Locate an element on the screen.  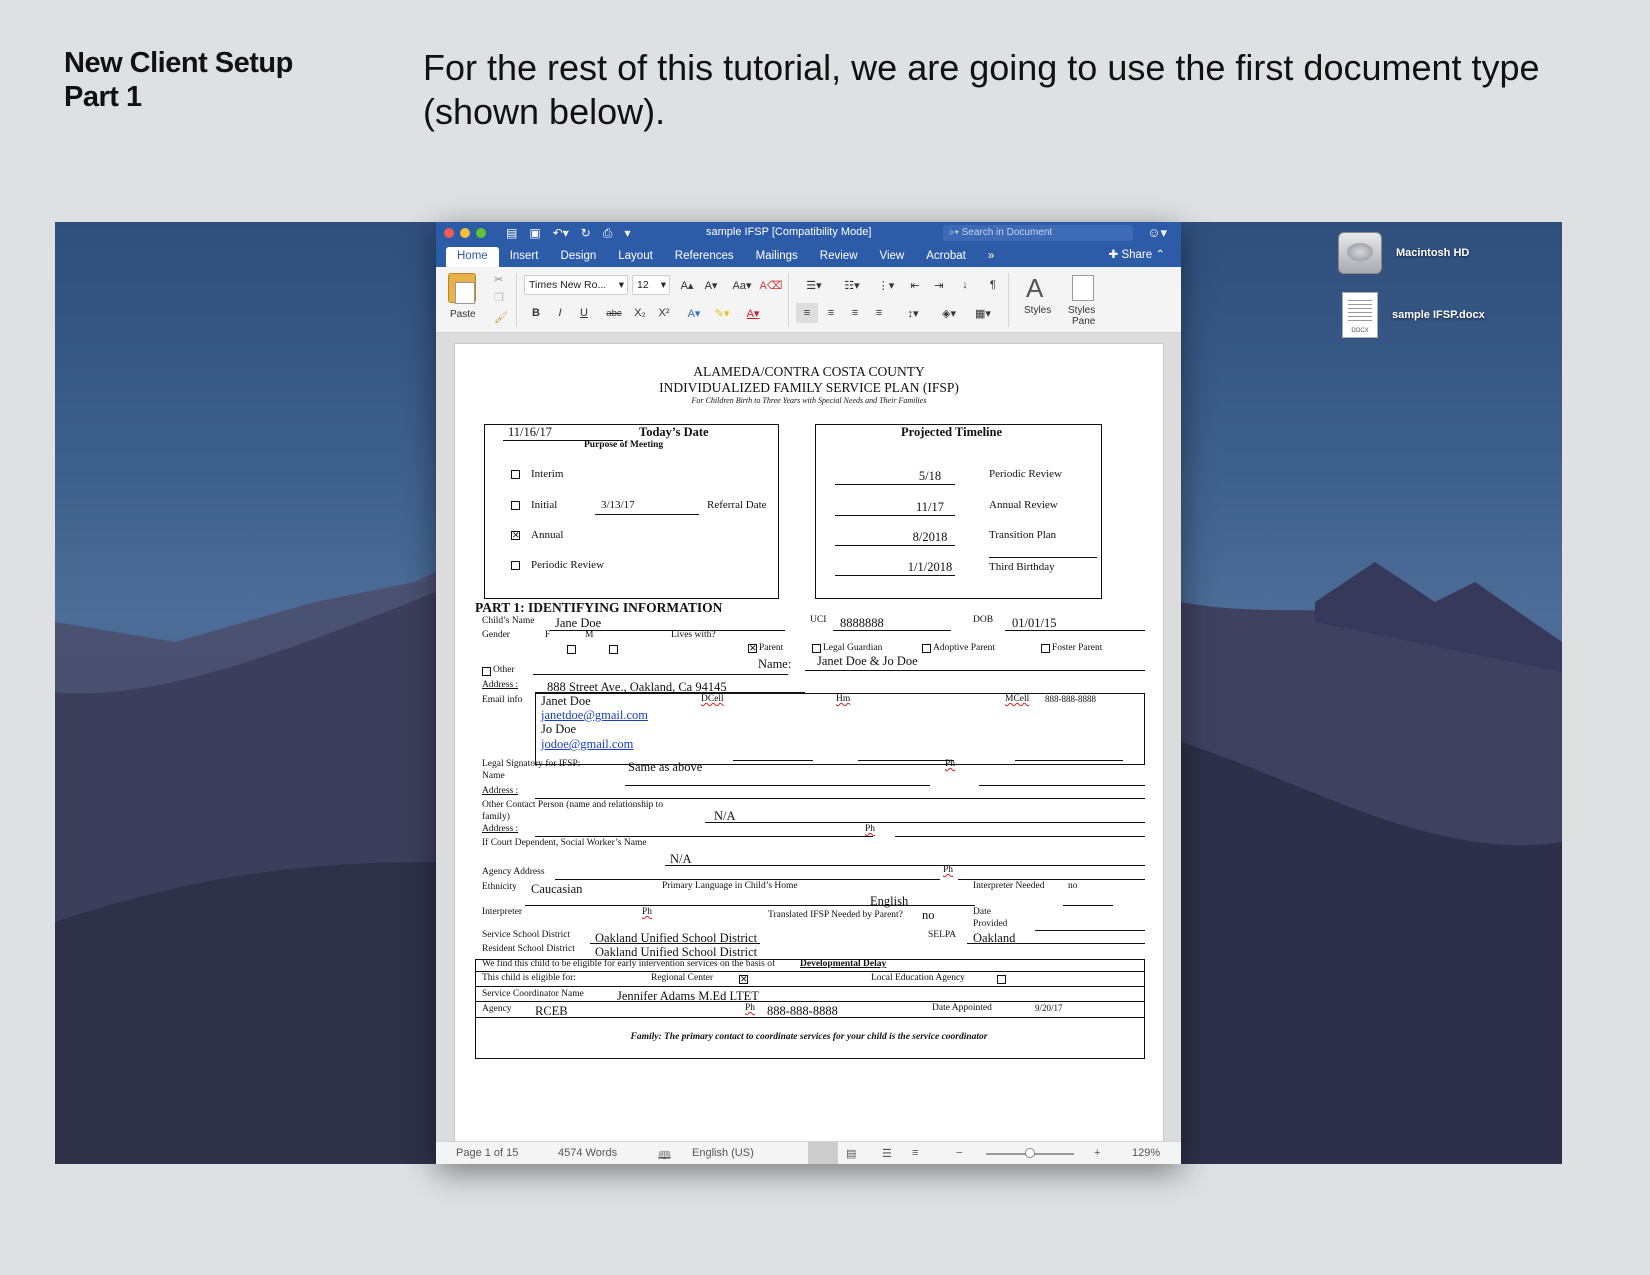
font-color-icon: A▾ is located at coordinates (753, 313).